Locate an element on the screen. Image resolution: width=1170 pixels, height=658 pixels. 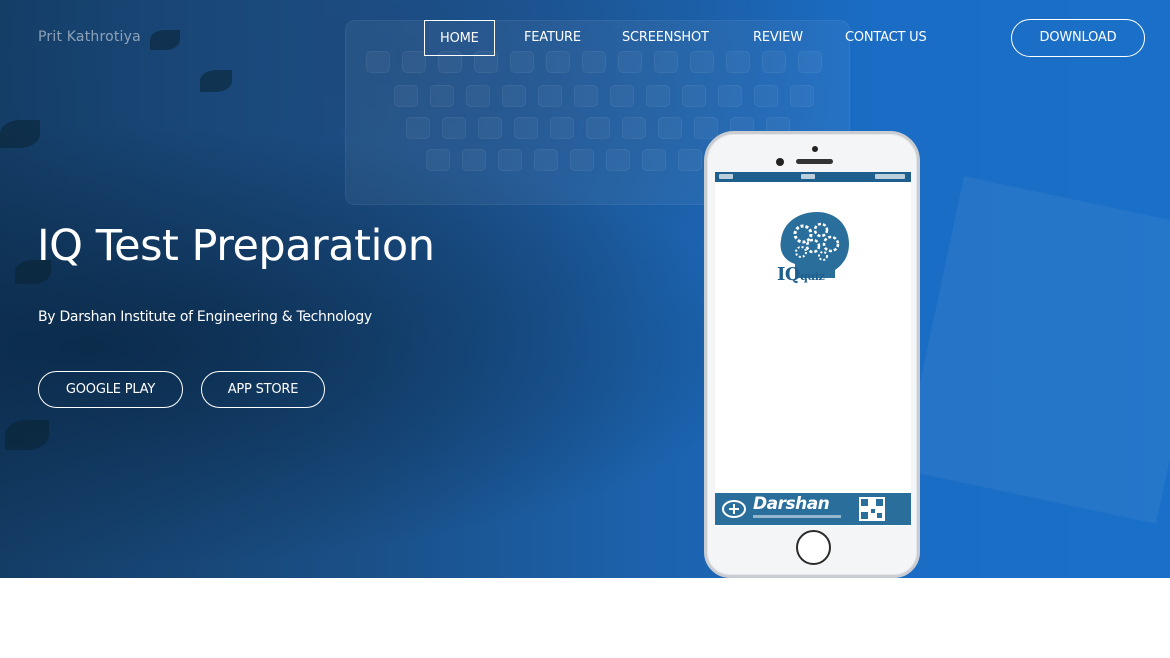
nav-item-contact-us: CONTACT US is located at coordinates (886, 38).